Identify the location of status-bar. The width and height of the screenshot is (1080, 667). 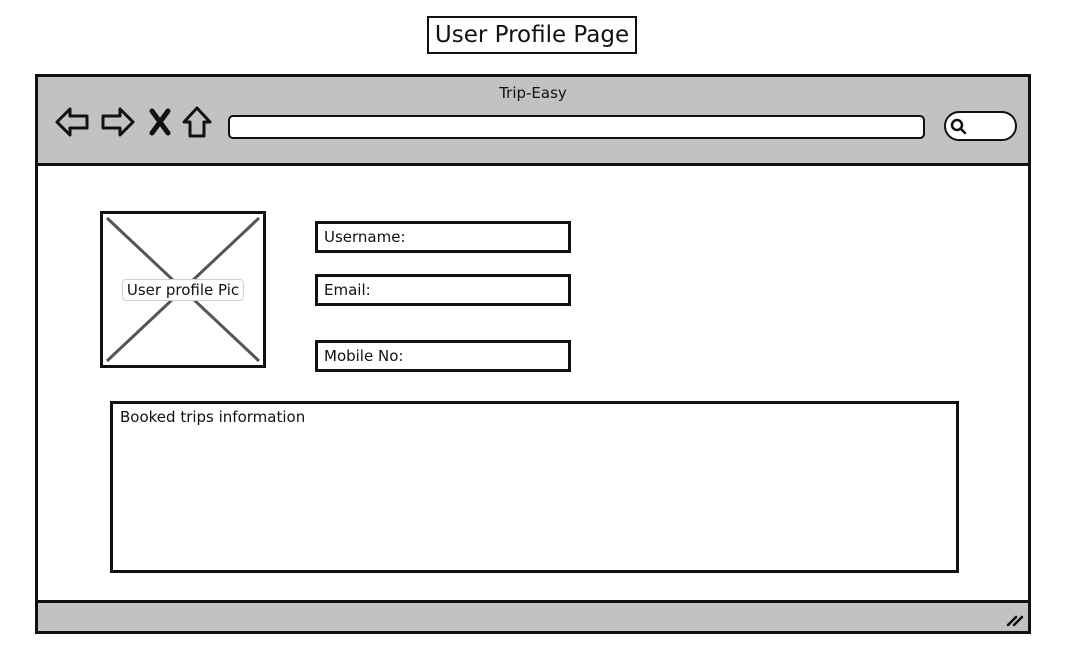
(533, 615).